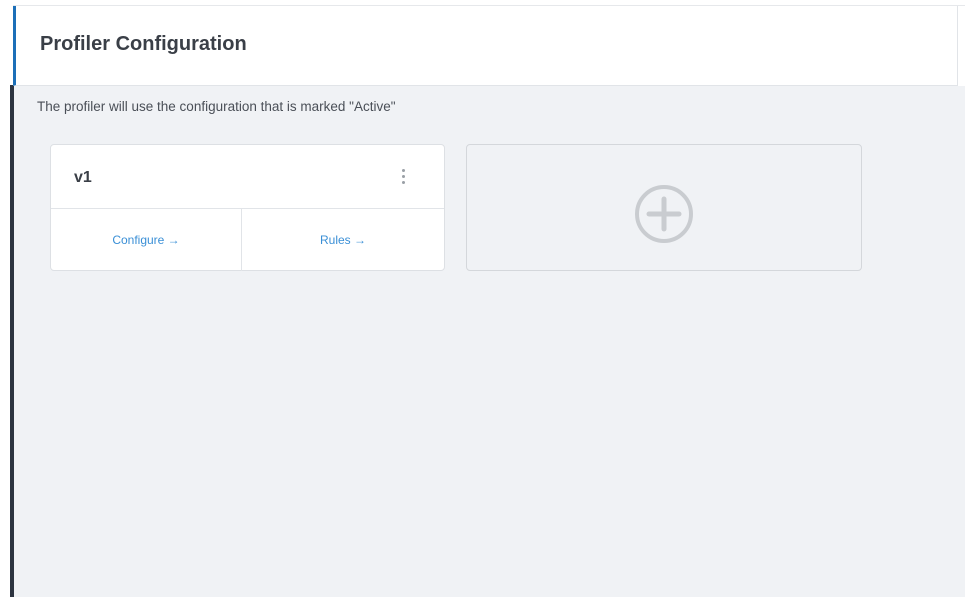  I want to click on left-rail-dark-edge, so click(12, 341).